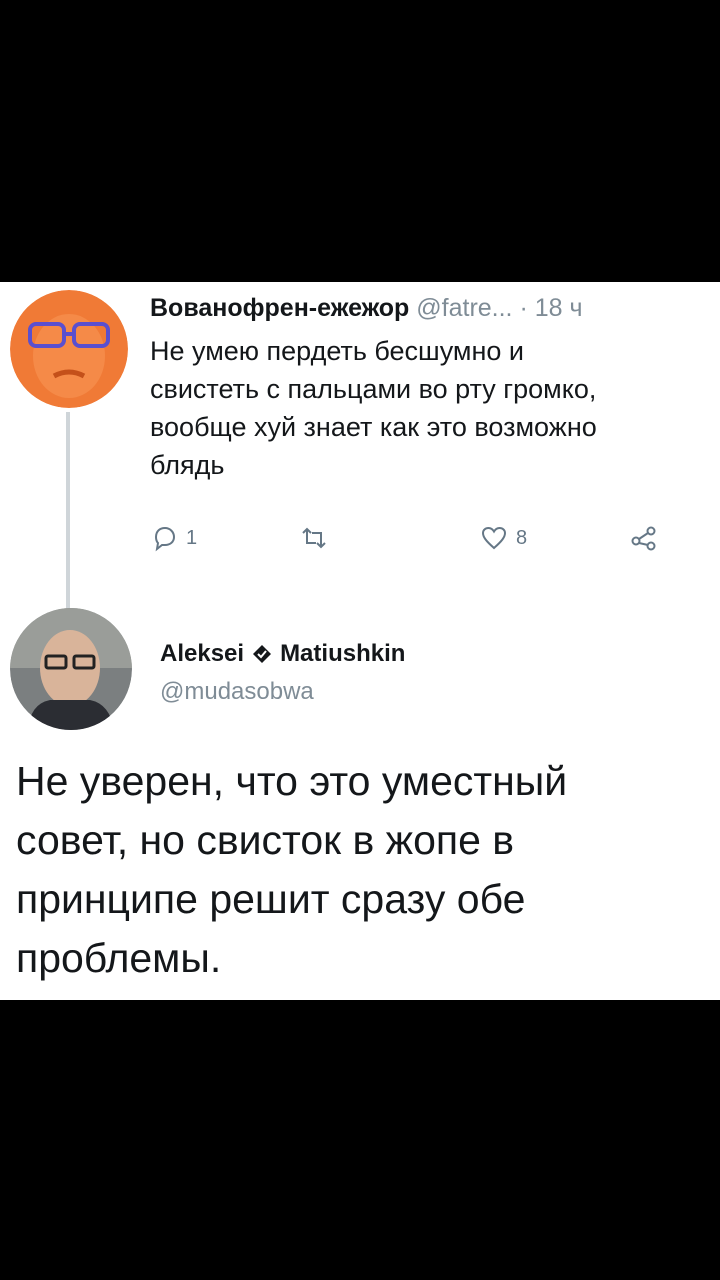  I want to click on like-button: 8, so click(503, 538).